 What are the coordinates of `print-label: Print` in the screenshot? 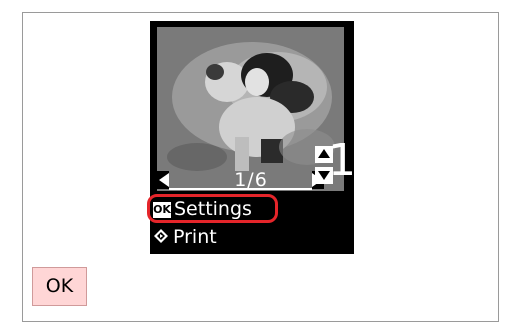 It's located at (195, 237).